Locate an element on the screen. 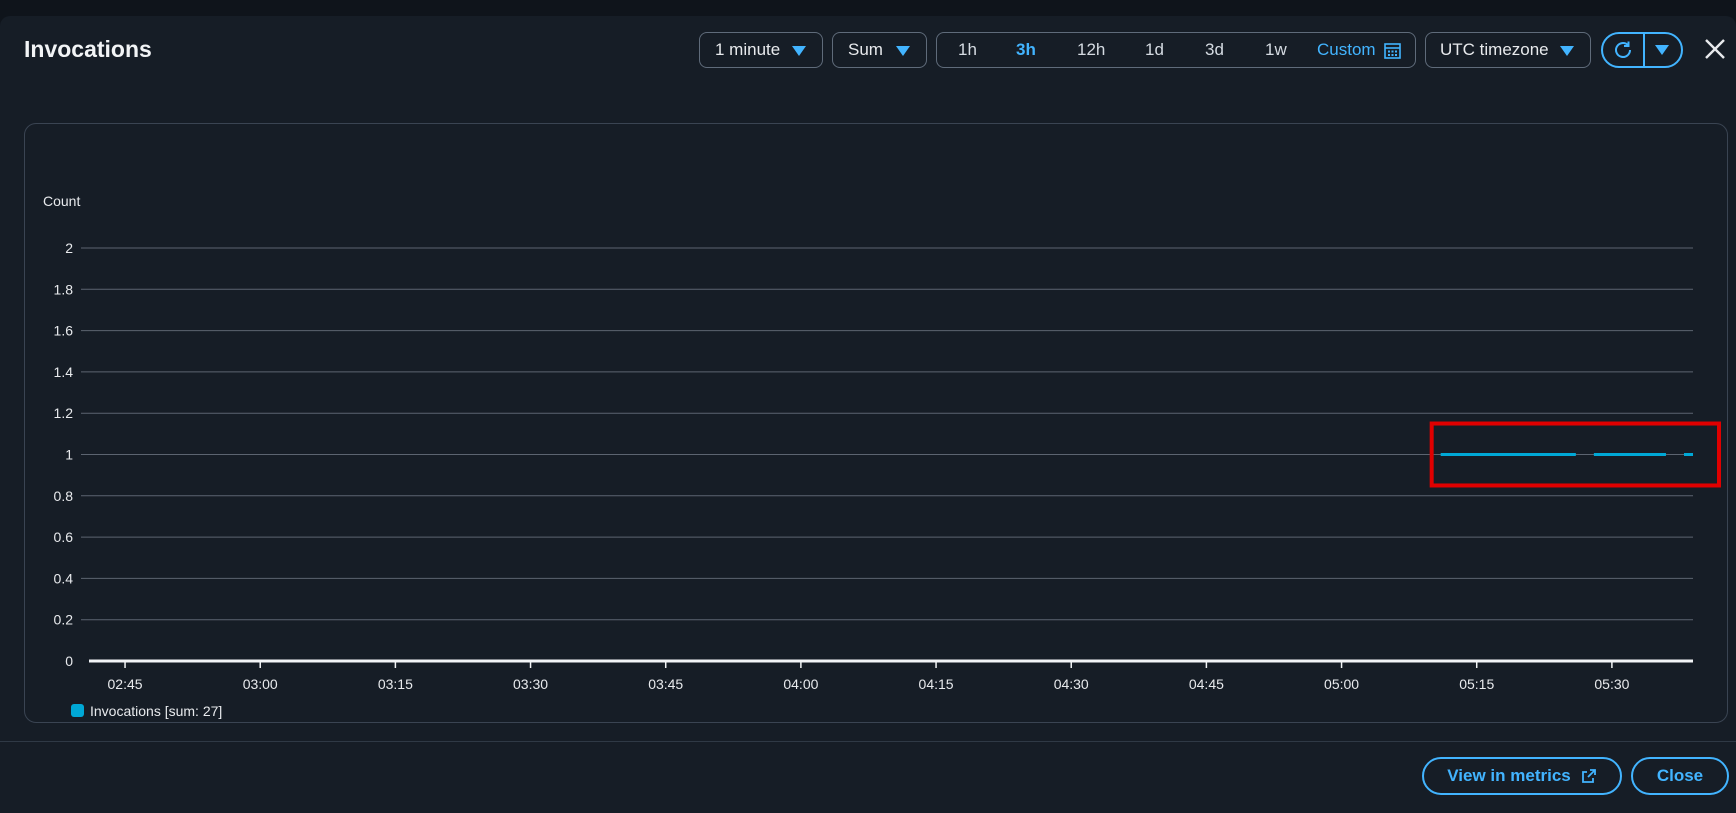 This screenshot has width=1736, height=813. statistic-select: Sum is located at coordinates (879, 50).